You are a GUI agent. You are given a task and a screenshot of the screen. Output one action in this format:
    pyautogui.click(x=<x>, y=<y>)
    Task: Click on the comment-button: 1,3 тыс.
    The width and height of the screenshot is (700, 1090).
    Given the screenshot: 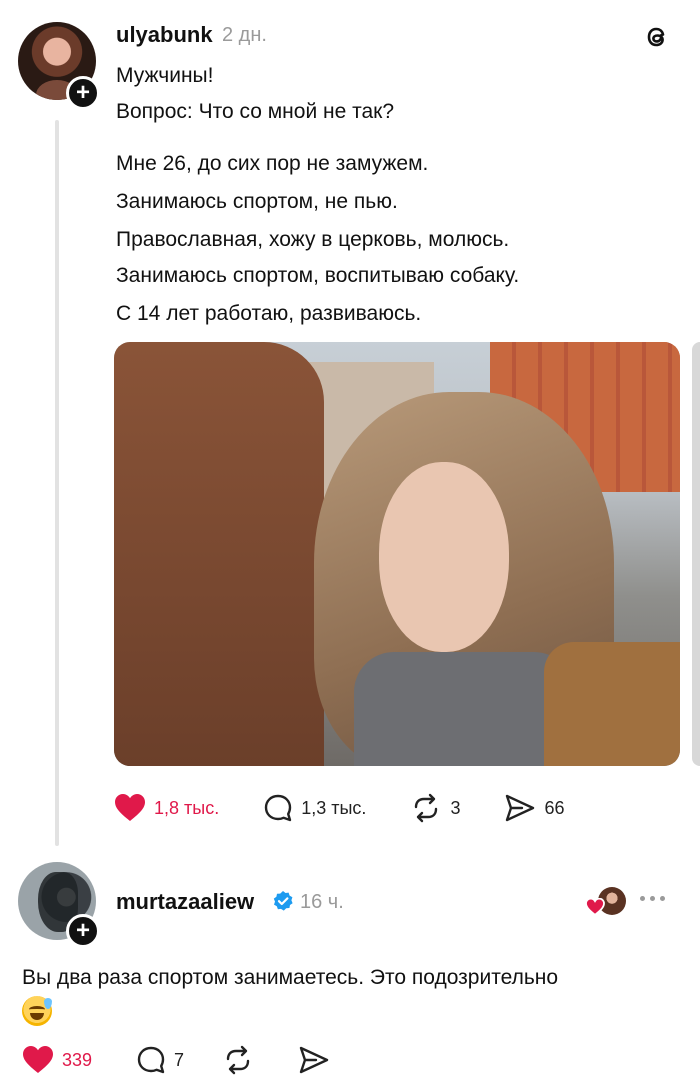 What is the action you would take?
    pyautogui.click(x=314, y=808)
    